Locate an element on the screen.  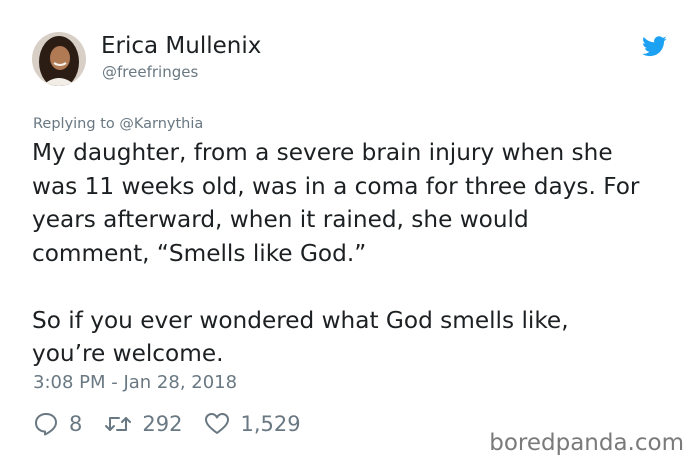
tweet-text-line: comment, “Smells like God.” is located at coordinates (199, 253).